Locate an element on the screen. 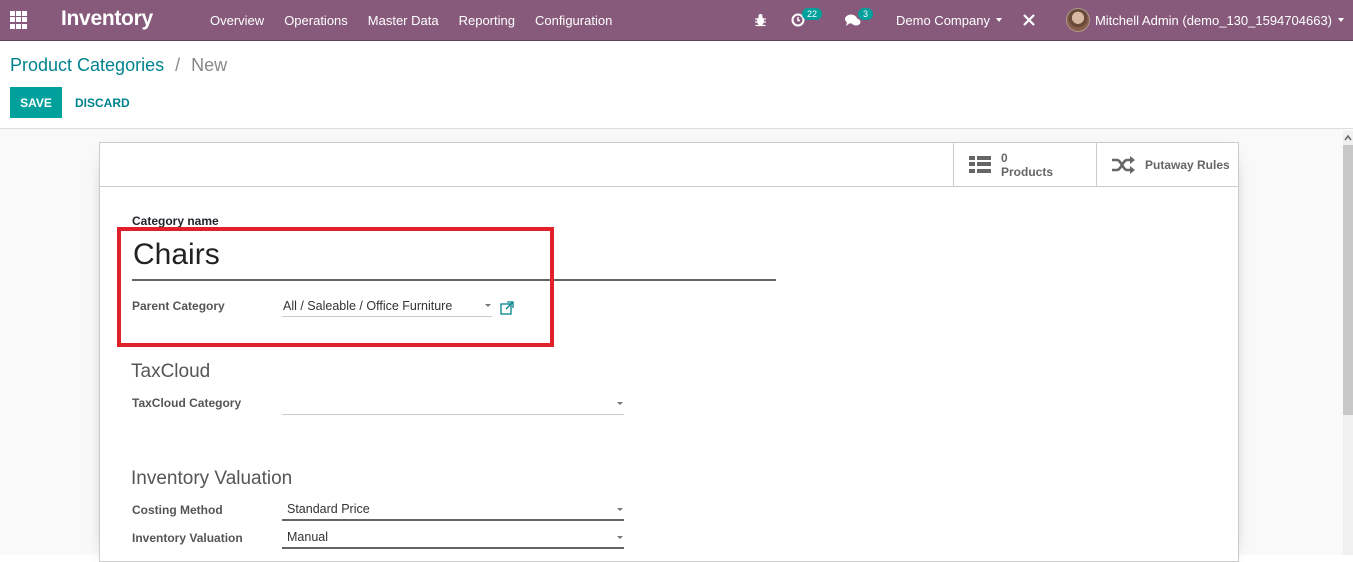 The height and width of the screenshot is (562, 1353). taxcloud-category-select is located at coordinates (453, 404).